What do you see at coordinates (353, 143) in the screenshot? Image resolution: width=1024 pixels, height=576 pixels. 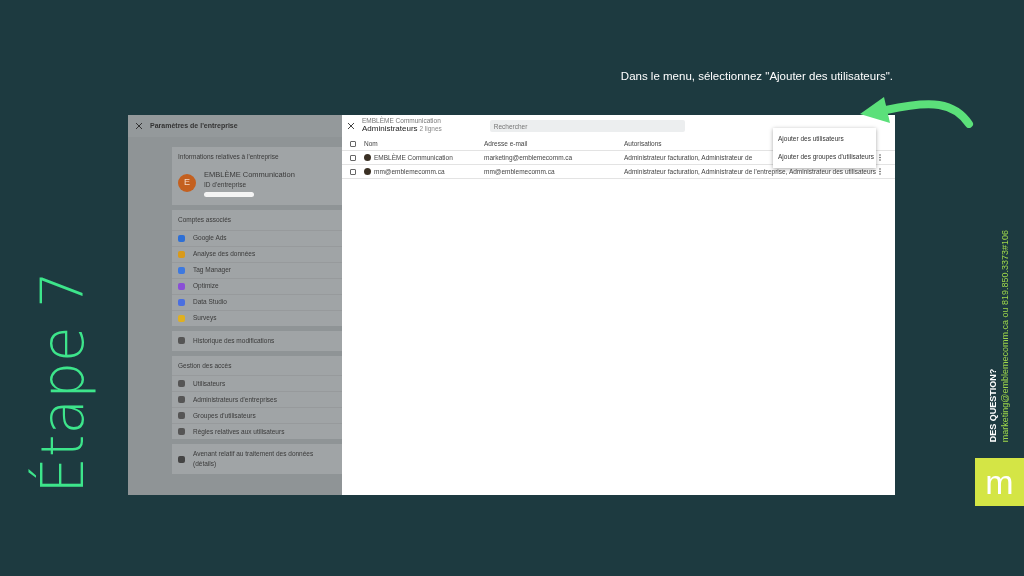 I see `select-all-checkbox` at bounding box center [353, 143].